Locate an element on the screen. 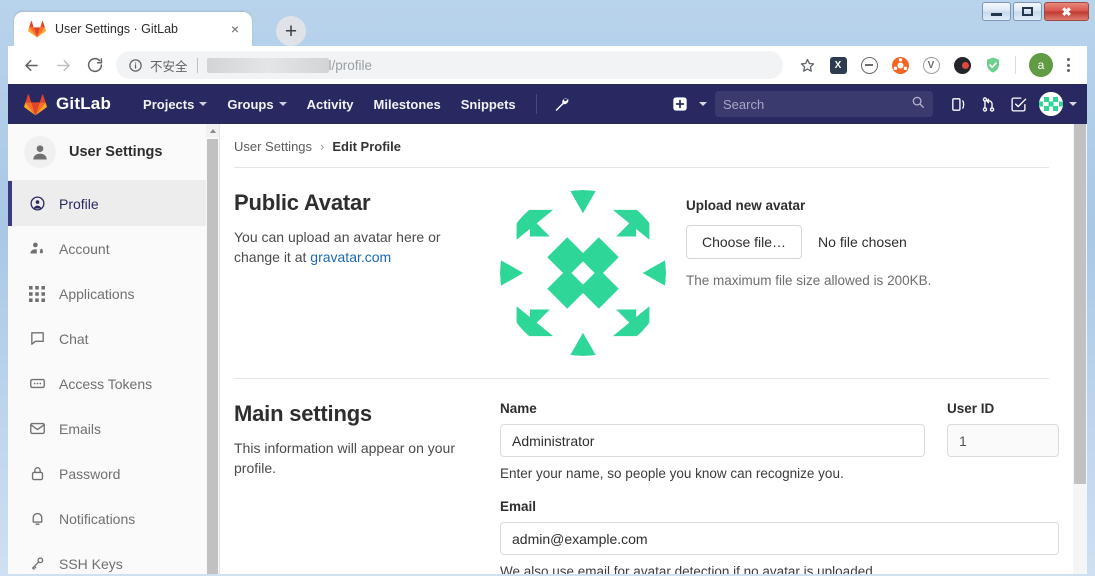 This screenshot has height=576, width=1095. issues-icon is located at coordinates (958, 104).